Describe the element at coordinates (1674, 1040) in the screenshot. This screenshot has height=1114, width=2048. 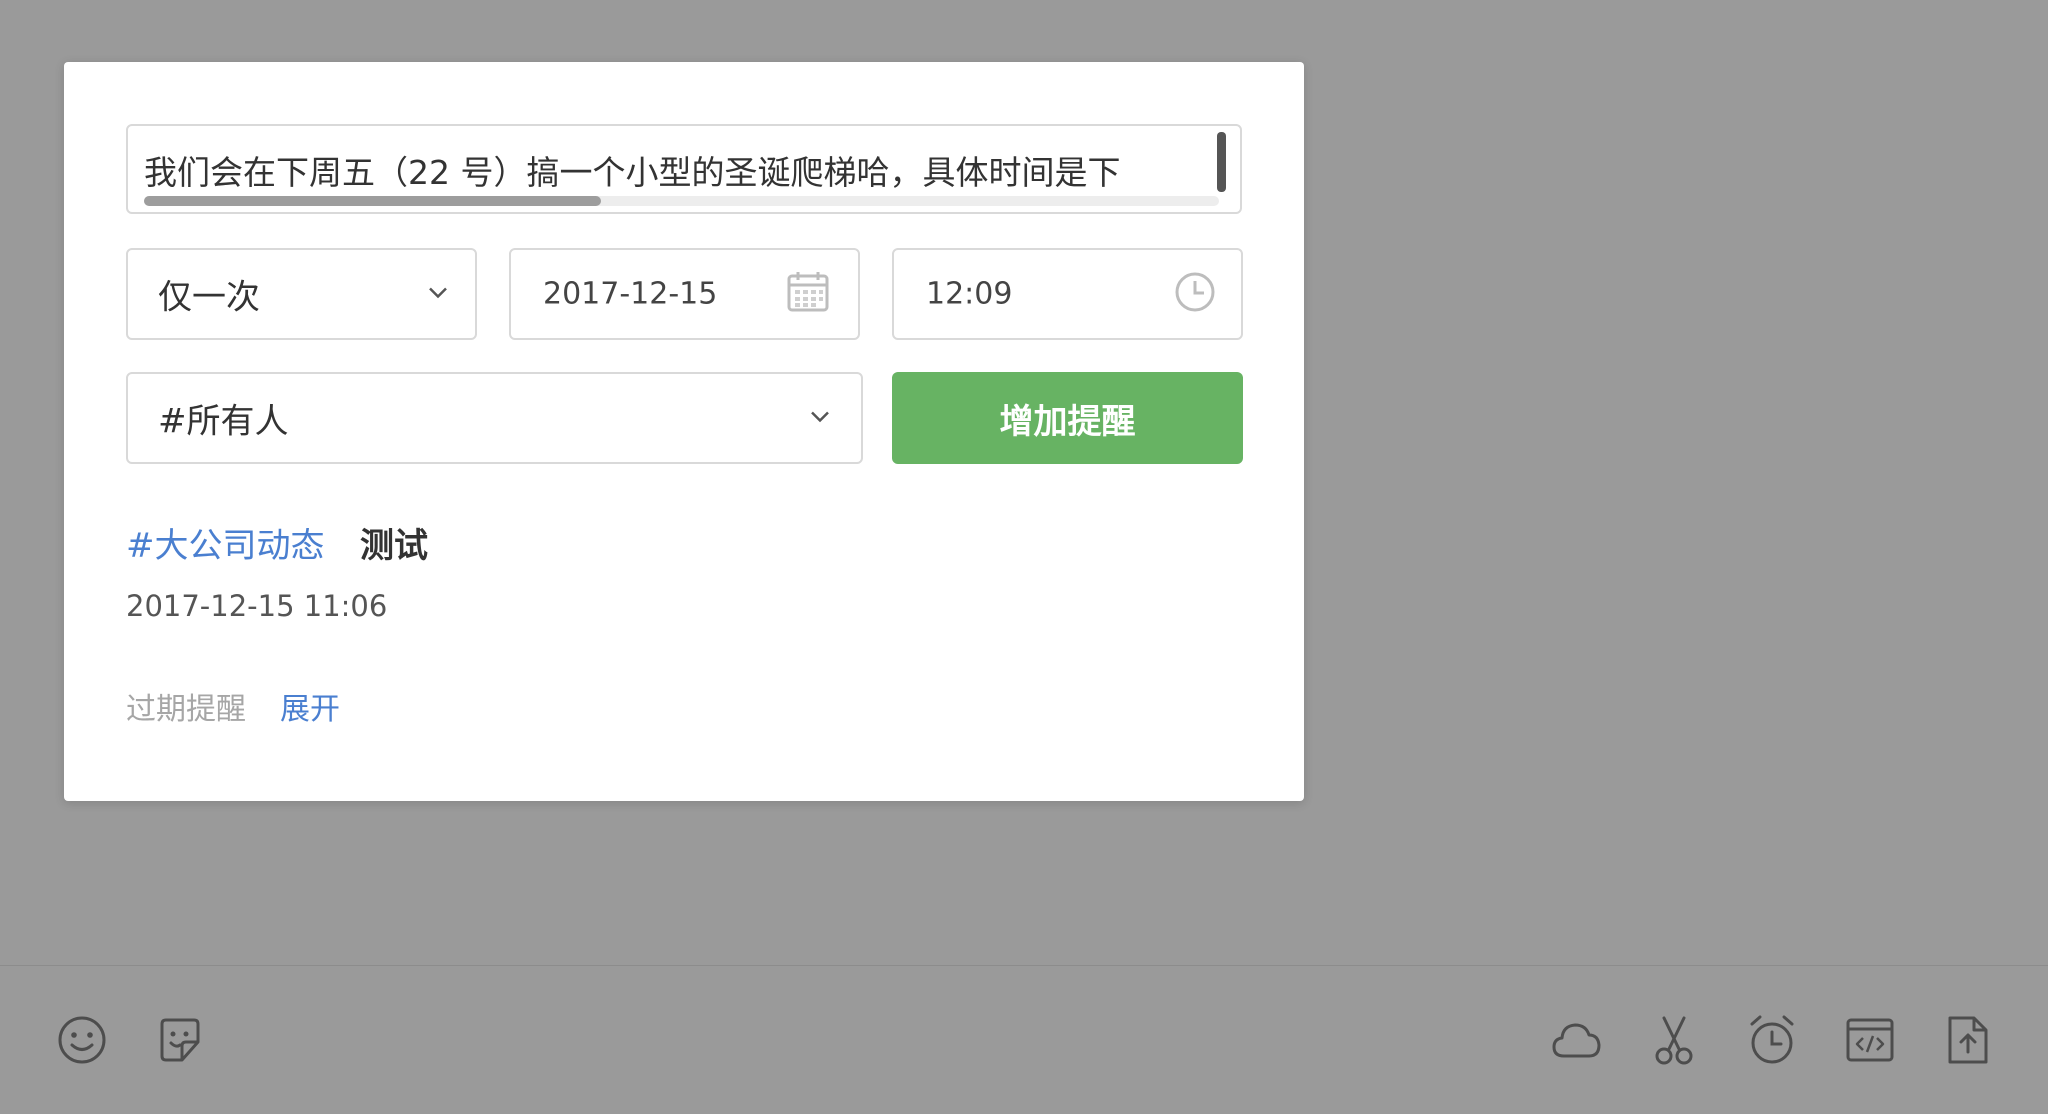
I see `scissors-icon` at that location.